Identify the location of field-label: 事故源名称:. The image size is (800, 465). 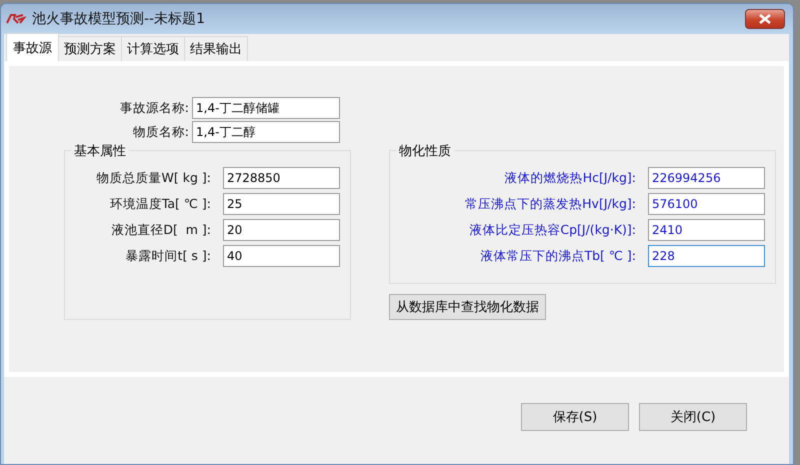
(154, 108).